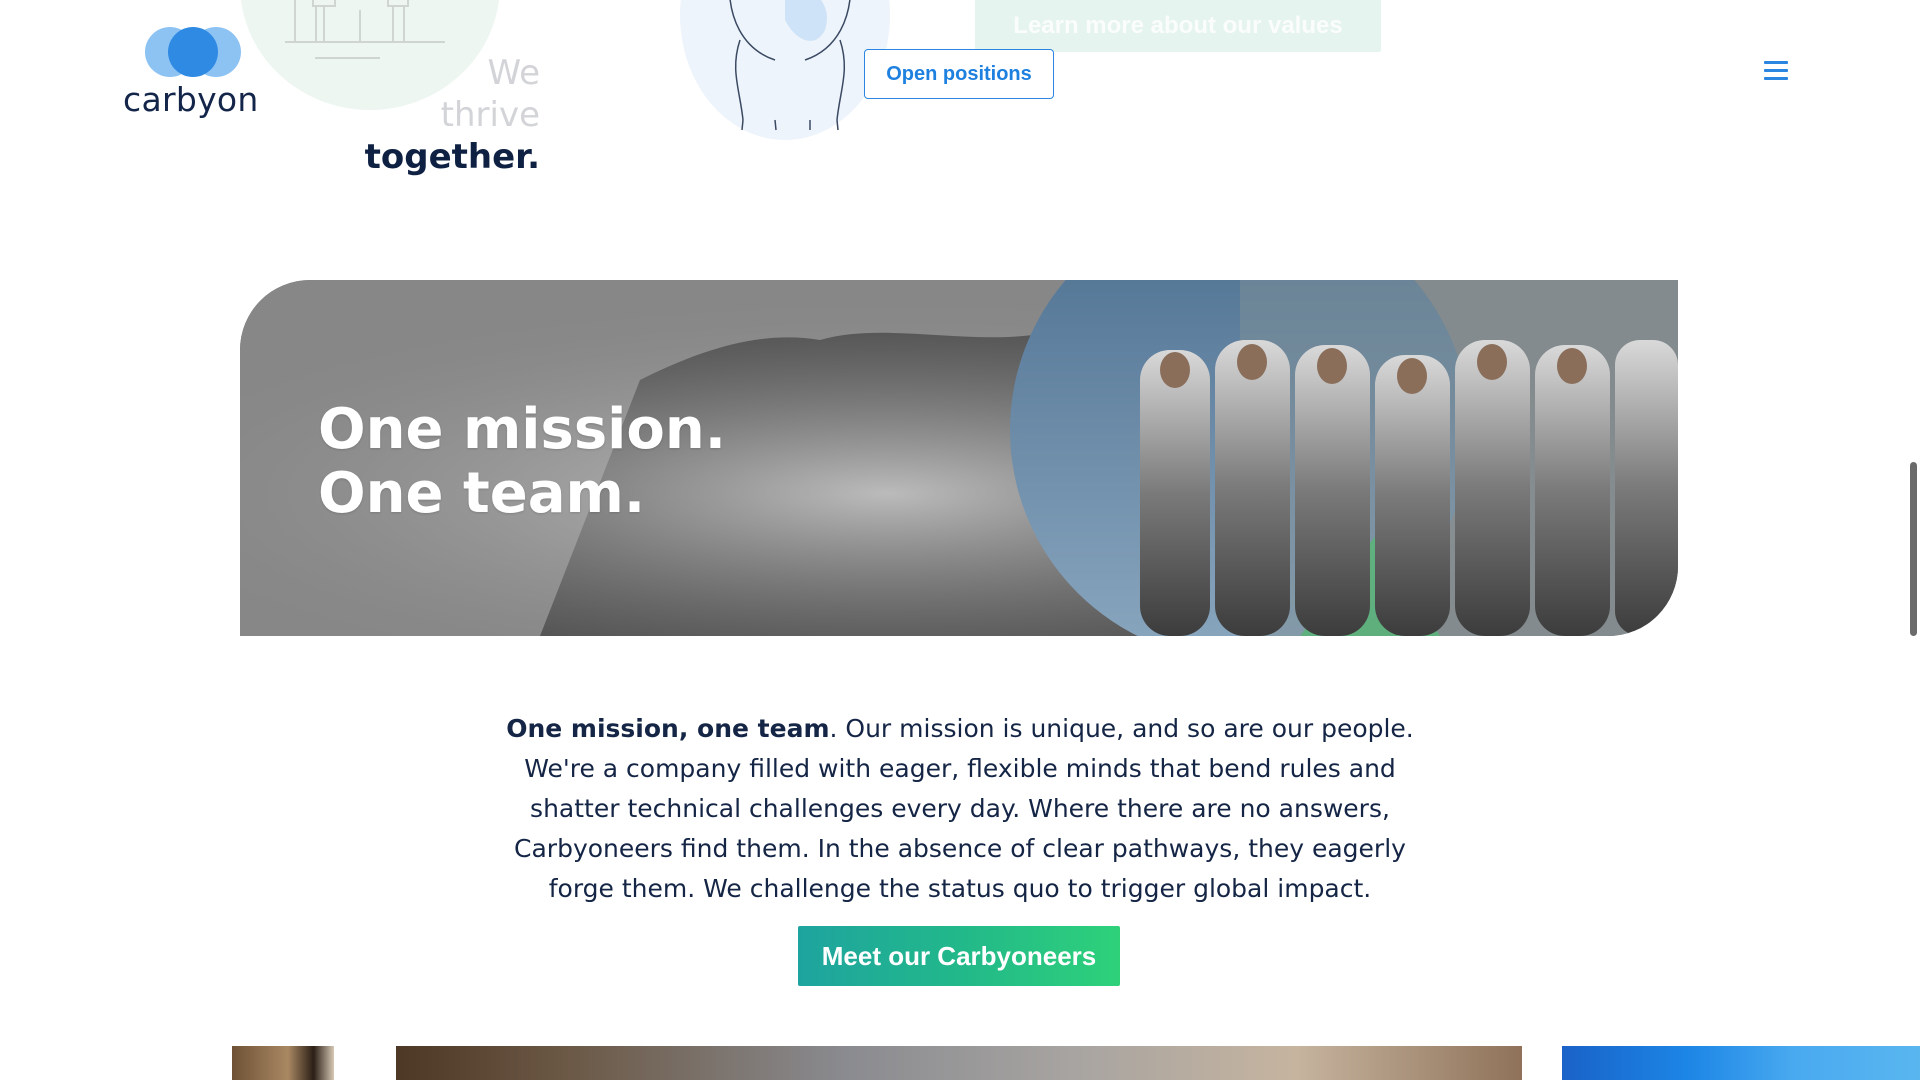 The width and height of the screenshot is (1920, 1080). Describe the element at coordinates (959, 956) in the screenshot. I see `meet-carbyoneers-button: Meet our Carbyoneers` at that location.